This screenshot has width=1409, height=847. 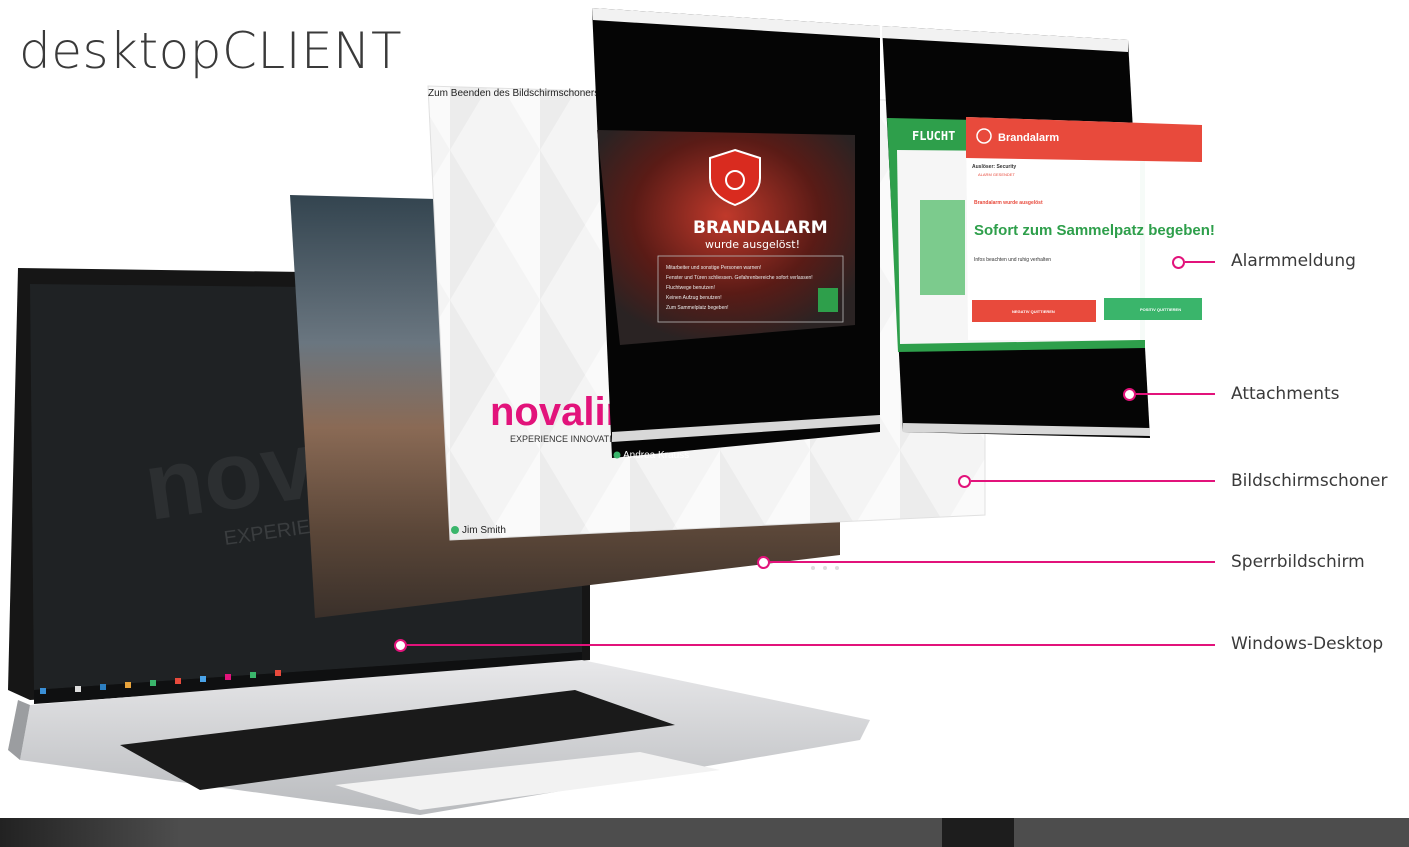 I want to click on plan-title: FLUCHT, so click(x=933, y=136).